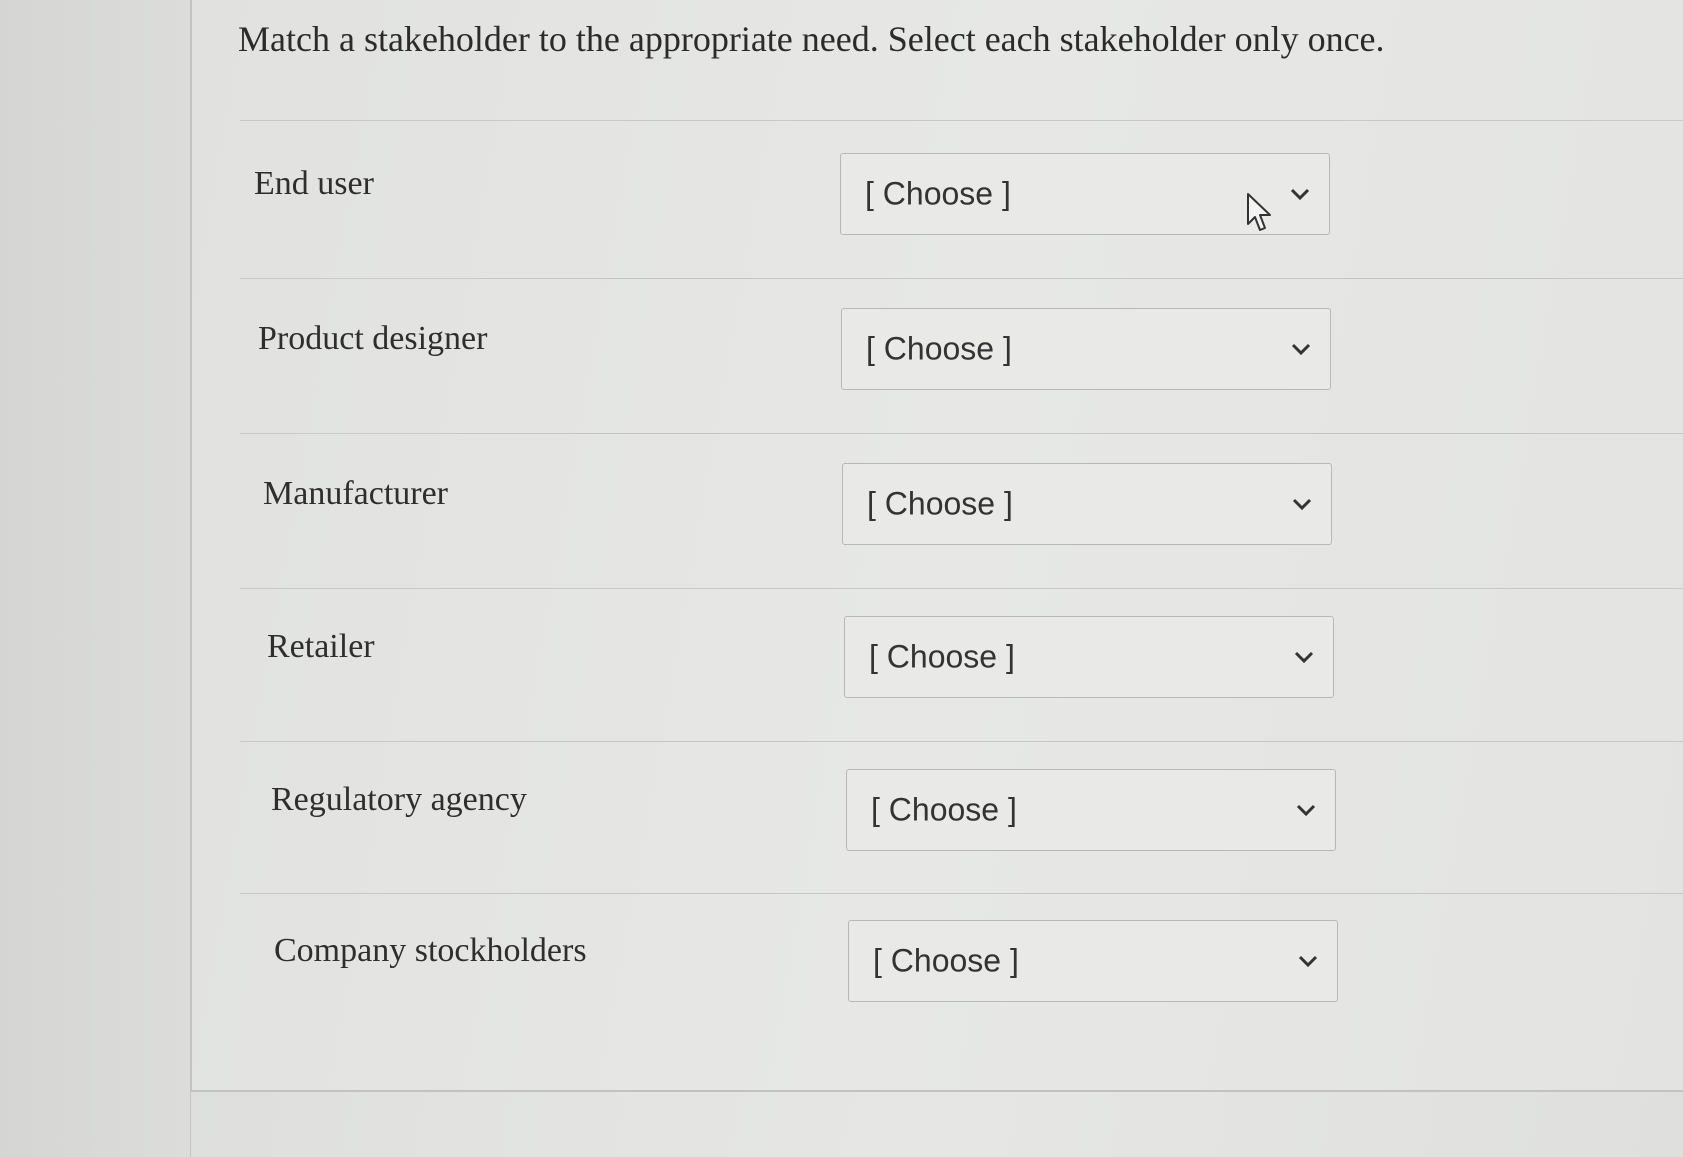 Image resolution: width=1683 pixels, height=1157 pixels. Describe the element at coordinates (356, 493) in the screenshot. I see `stakeholder-label-manufacturer: Manufacturer` at that location.